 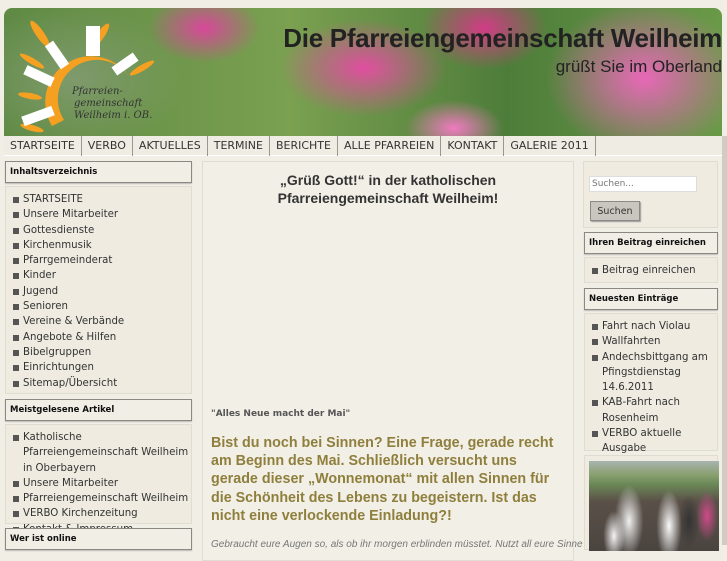 What do you see at coordinates (102, 352) in the screenshot?
I see `toc-item: Bibelgruppen` at bounding box center [102, 352].